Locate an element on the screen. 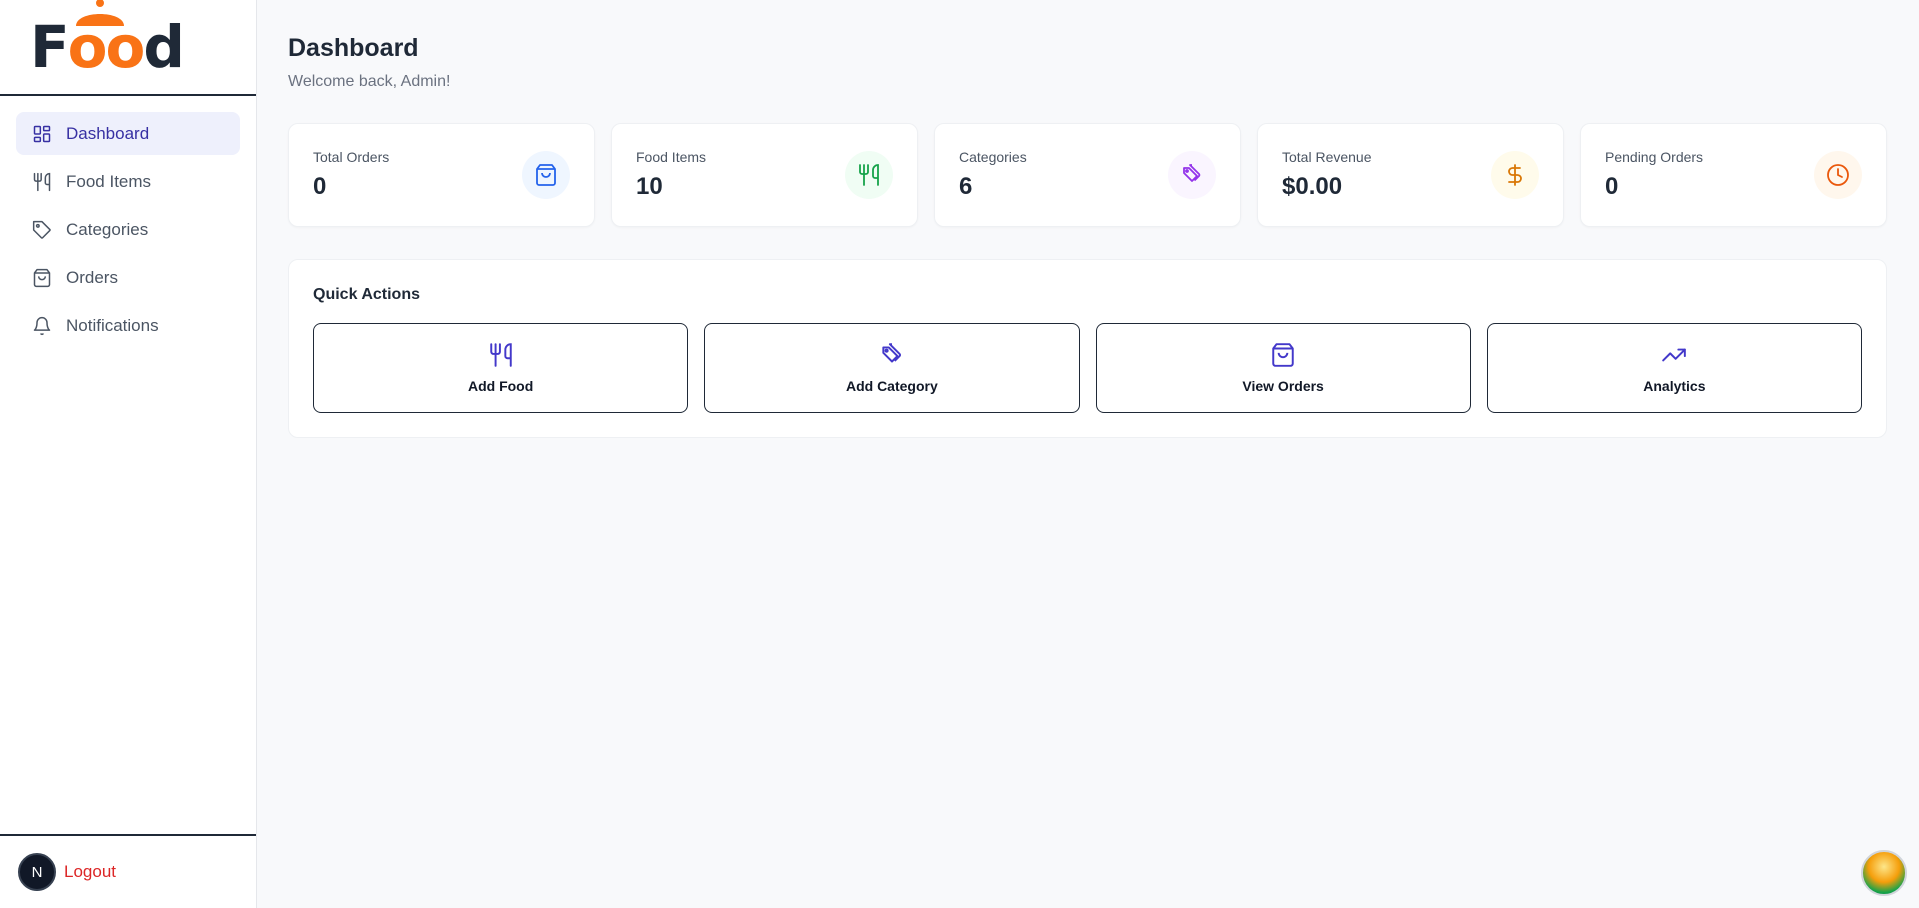  stat-label: Total Revenue is located at coordinates (1327, 157).